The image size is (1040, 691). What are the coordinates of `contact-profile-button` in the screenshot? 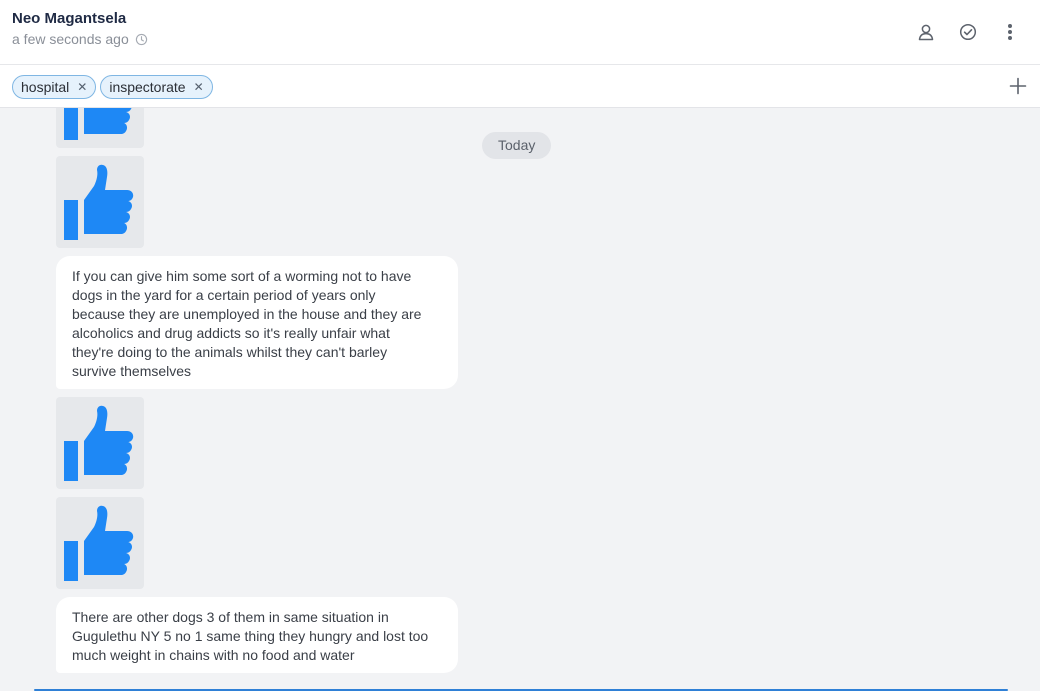 It's located at (926, 32).